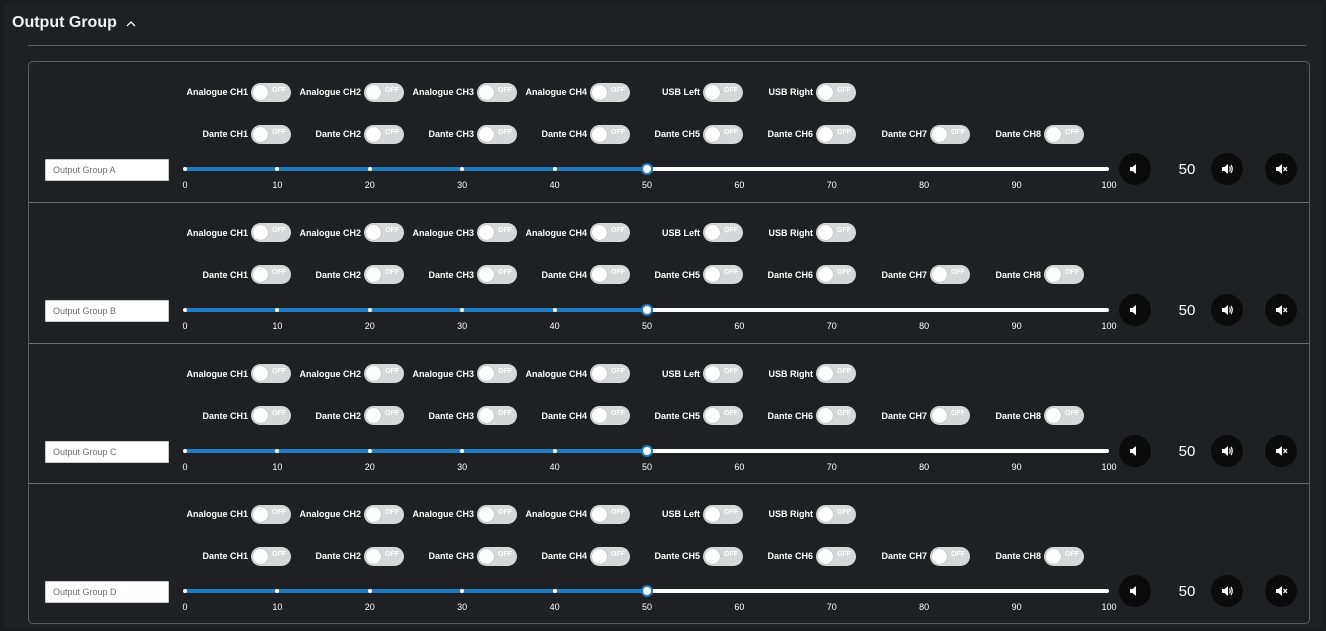 The width and height of the screenshot is (1326, 631). Describe the element at coordinates (241, 556) in the screenshot. I see `dante-ch1-toggle-item: Dante CH1 OFF` at that location.